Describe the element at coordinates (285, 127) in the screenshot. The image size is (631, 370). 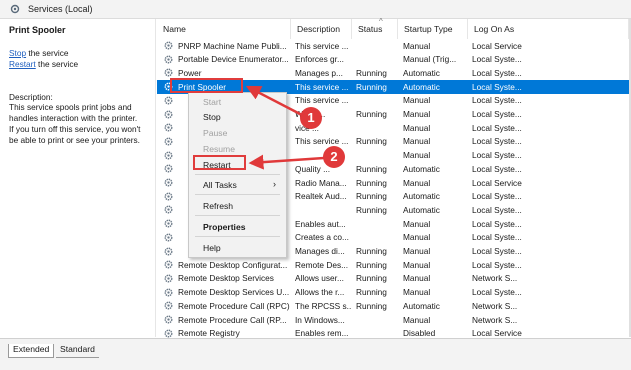
I see `callout-arrows` at that location.